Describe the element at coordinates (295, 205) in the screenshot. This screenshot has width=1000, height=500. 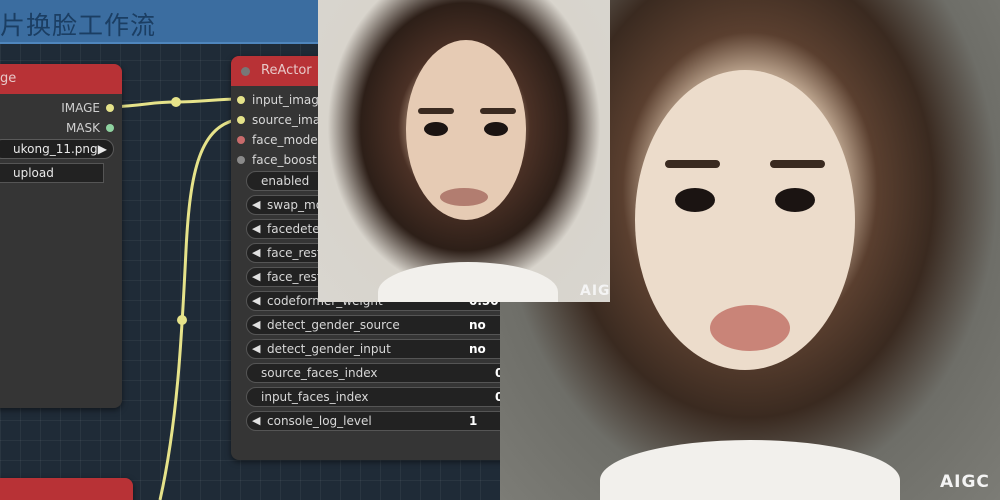
I see `widget-swap-model-label: swap_mo` at that location.